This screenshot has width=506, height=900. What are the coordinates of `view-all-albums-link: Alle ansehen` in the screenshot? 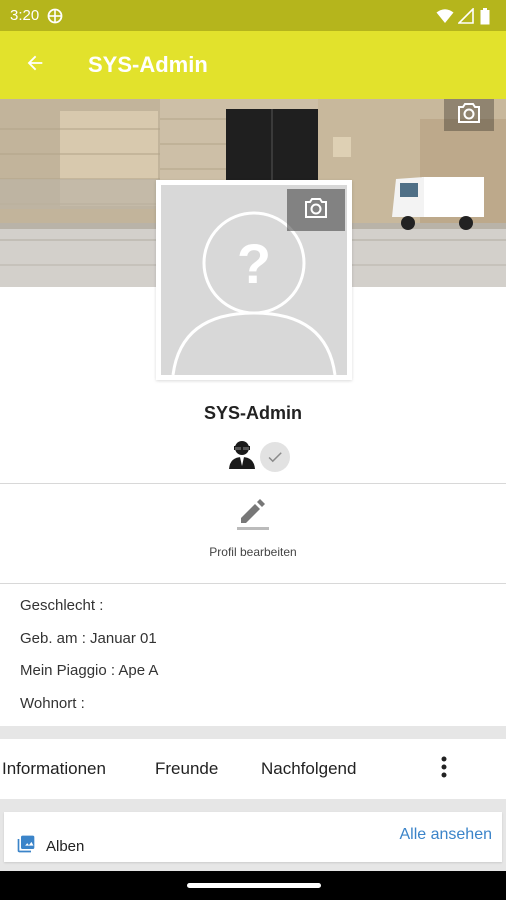 It's located at (445, 835).